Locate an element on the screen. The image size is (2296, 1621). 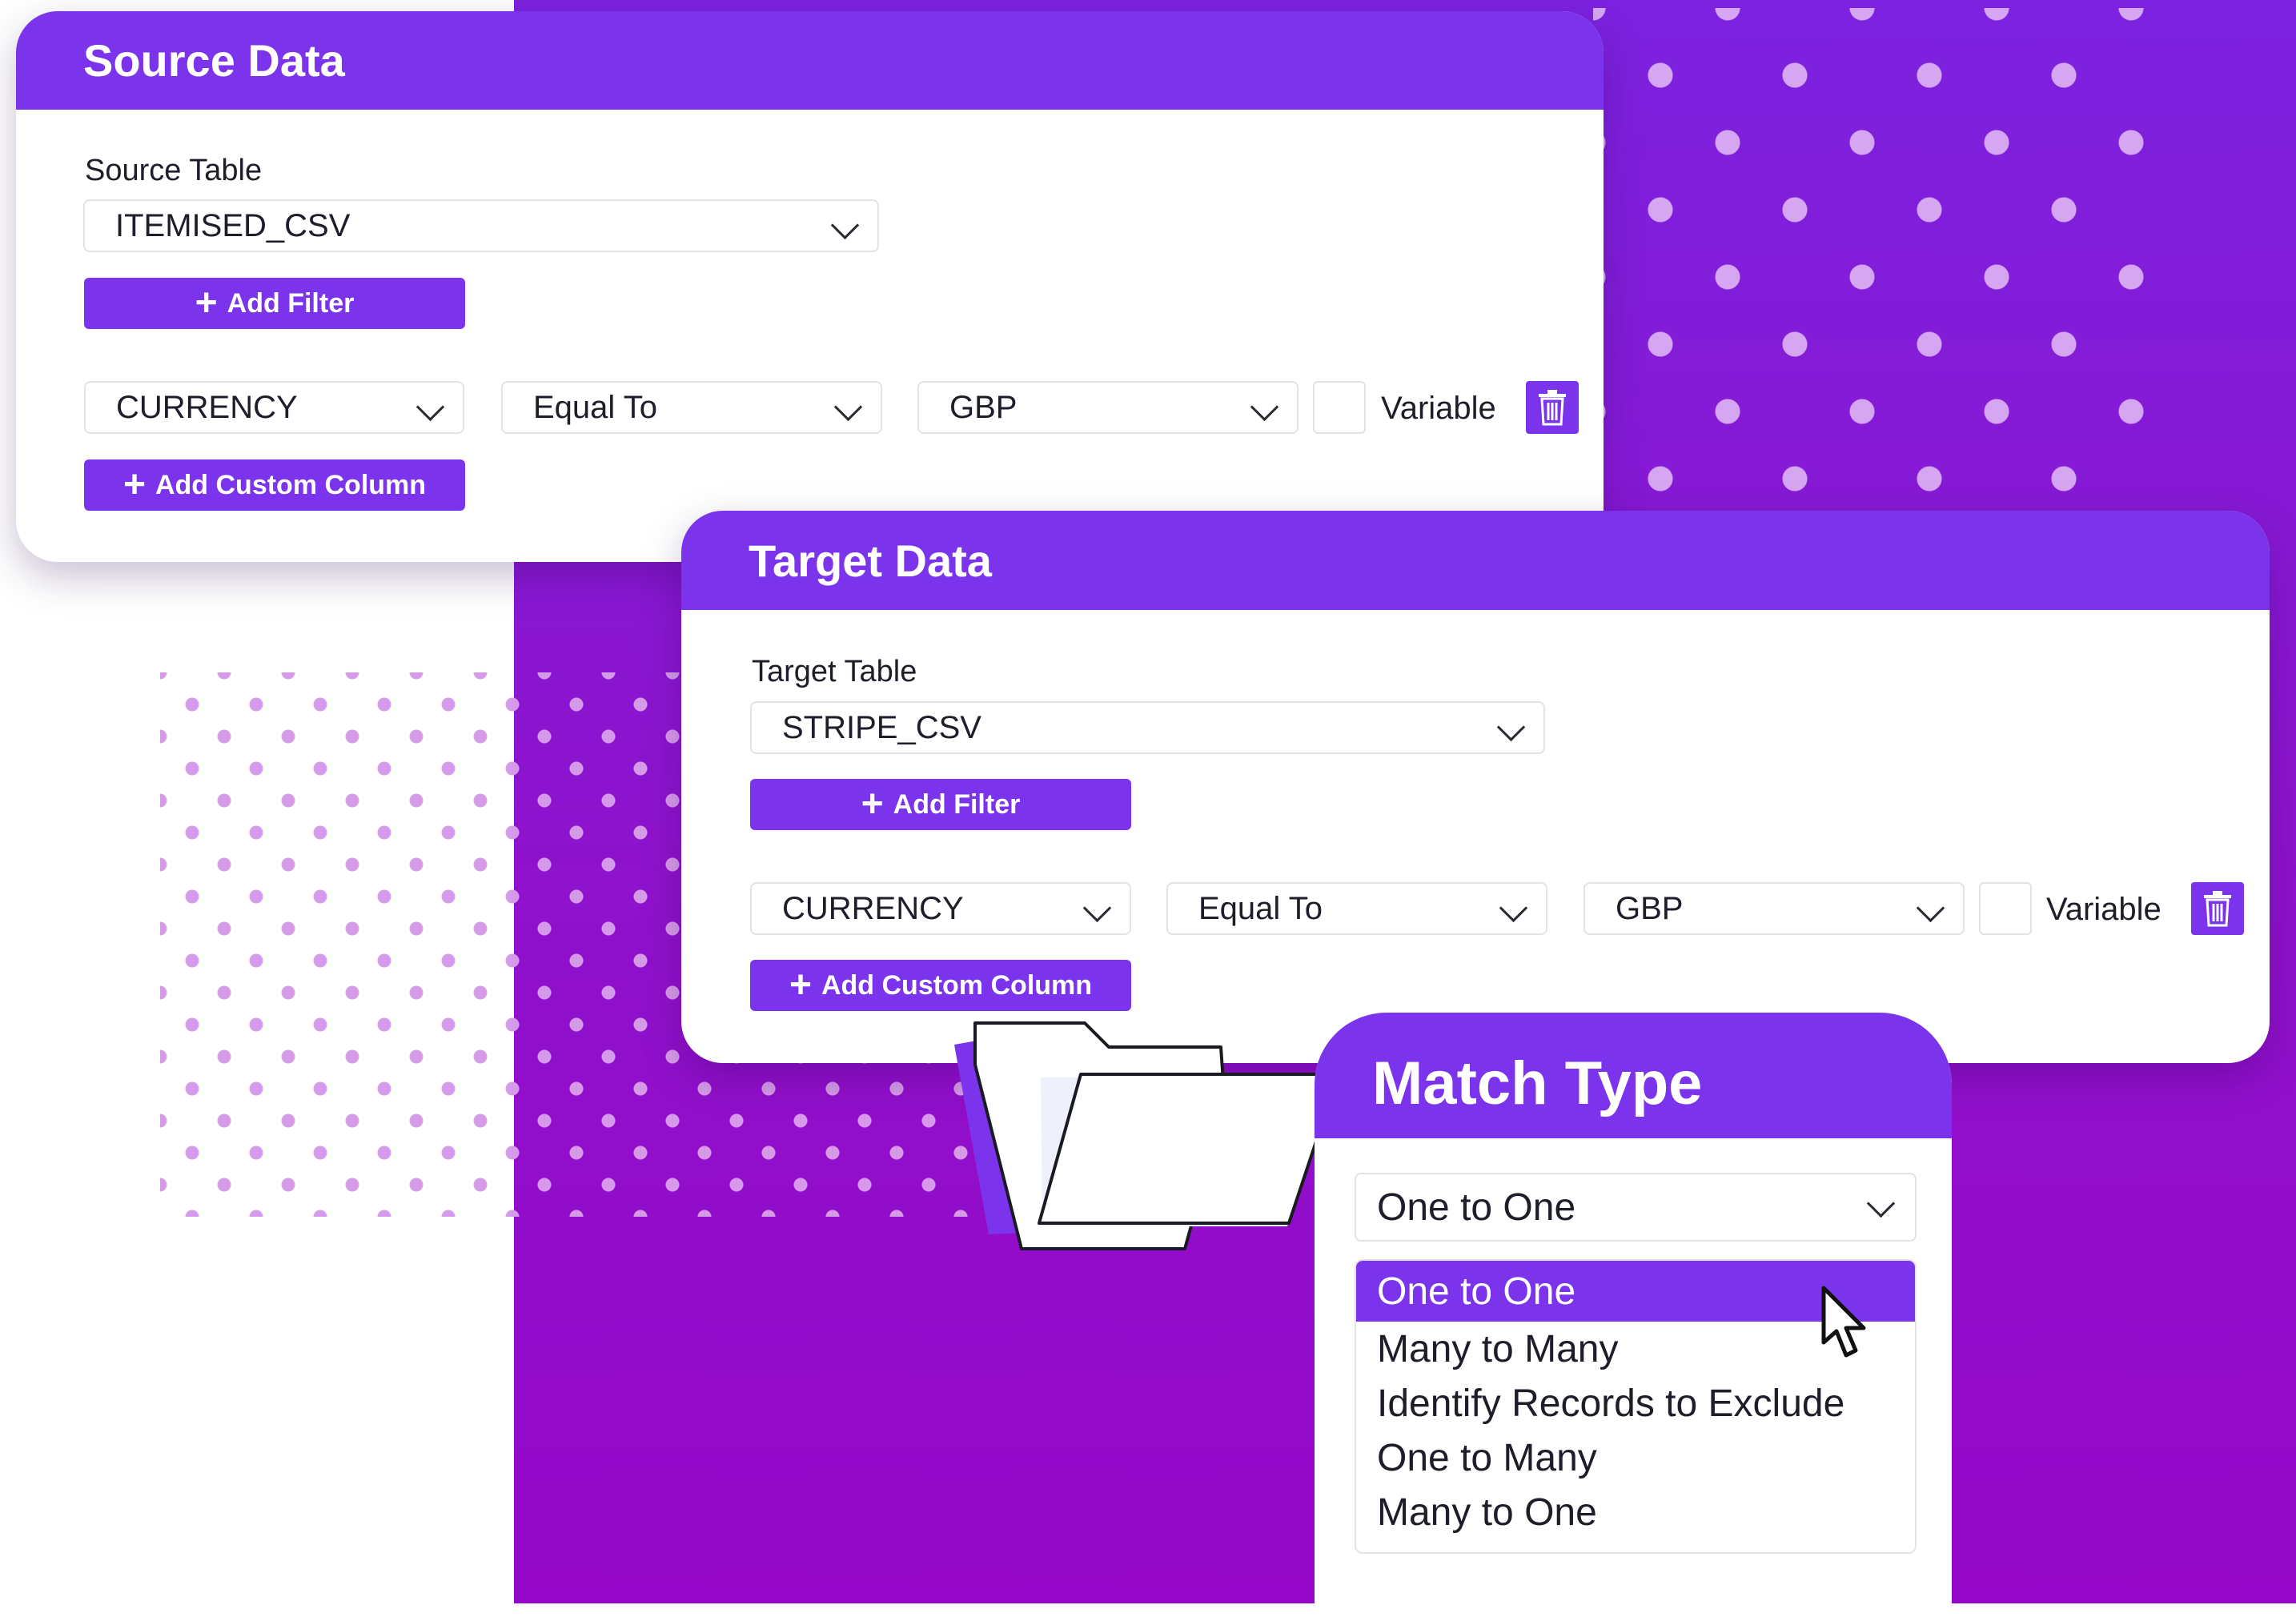
target-add-custom-column-button: + Add Custom Column is located at coordinates (940, 985).